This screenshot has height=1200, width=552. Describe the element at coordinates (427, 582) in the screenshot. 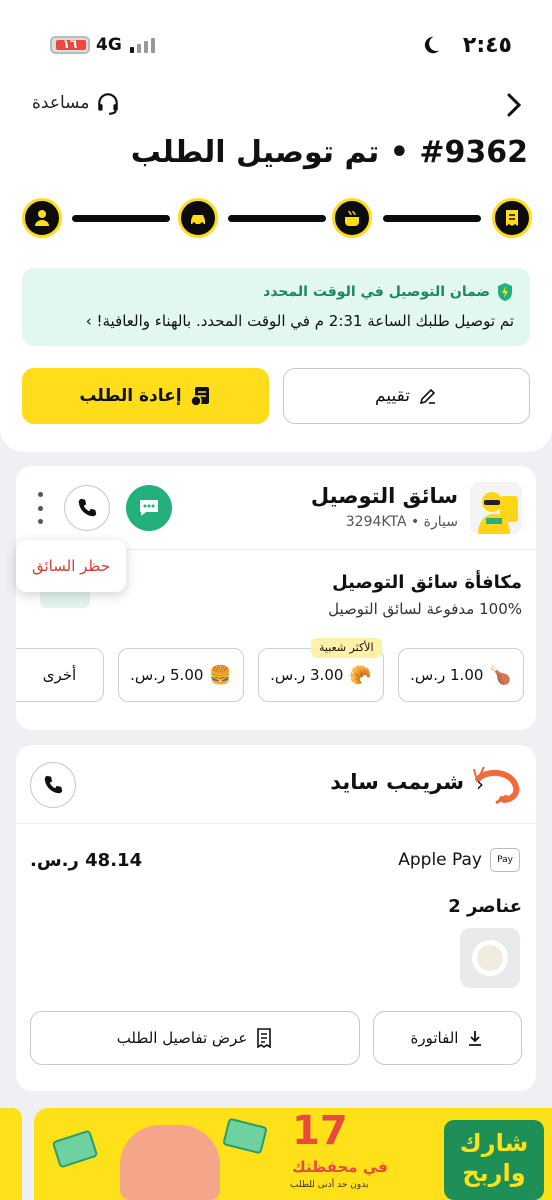

I see `tip-title: مكافأة سائق التوصيل` at that location.